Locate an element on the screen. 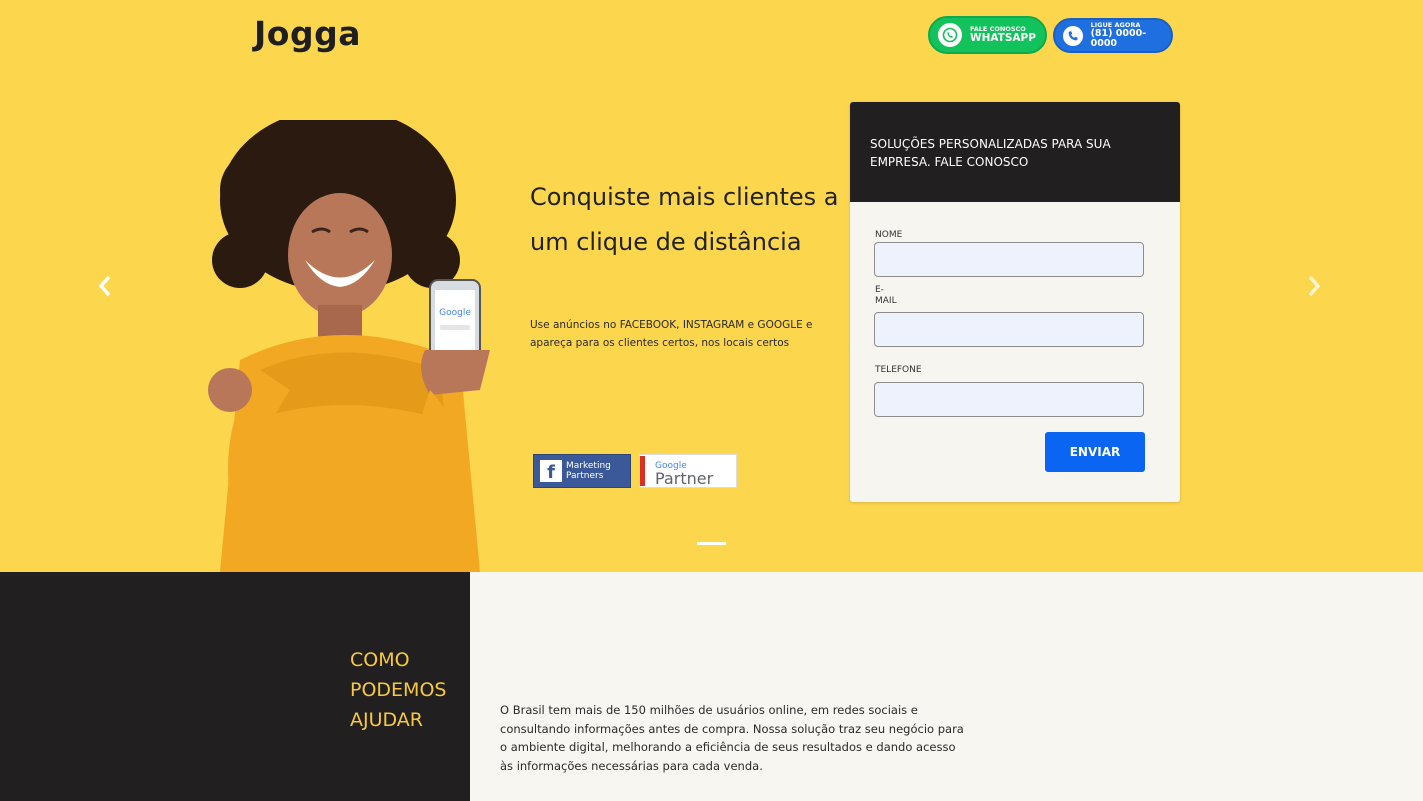 This screenshot has width=1423, height=801. chevron-left-icon is located at coordinates (104, 286).